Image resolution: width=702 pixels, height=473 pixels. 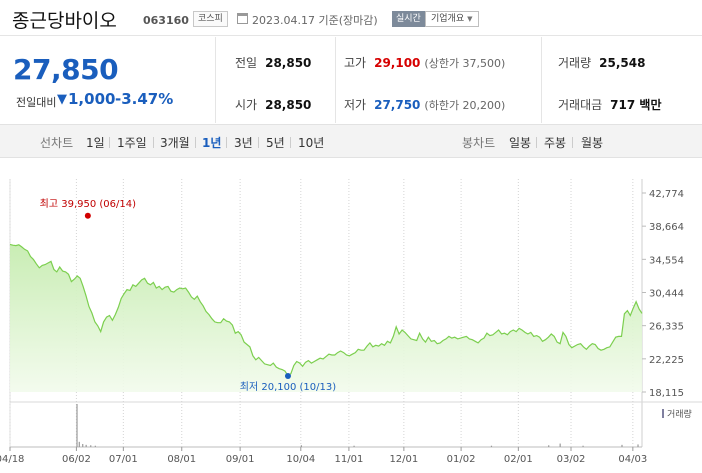 What do you see at coordinates (210, 19) in the screenshot?
I see `market-badge: 코스피` at bounding box center [210, 19].